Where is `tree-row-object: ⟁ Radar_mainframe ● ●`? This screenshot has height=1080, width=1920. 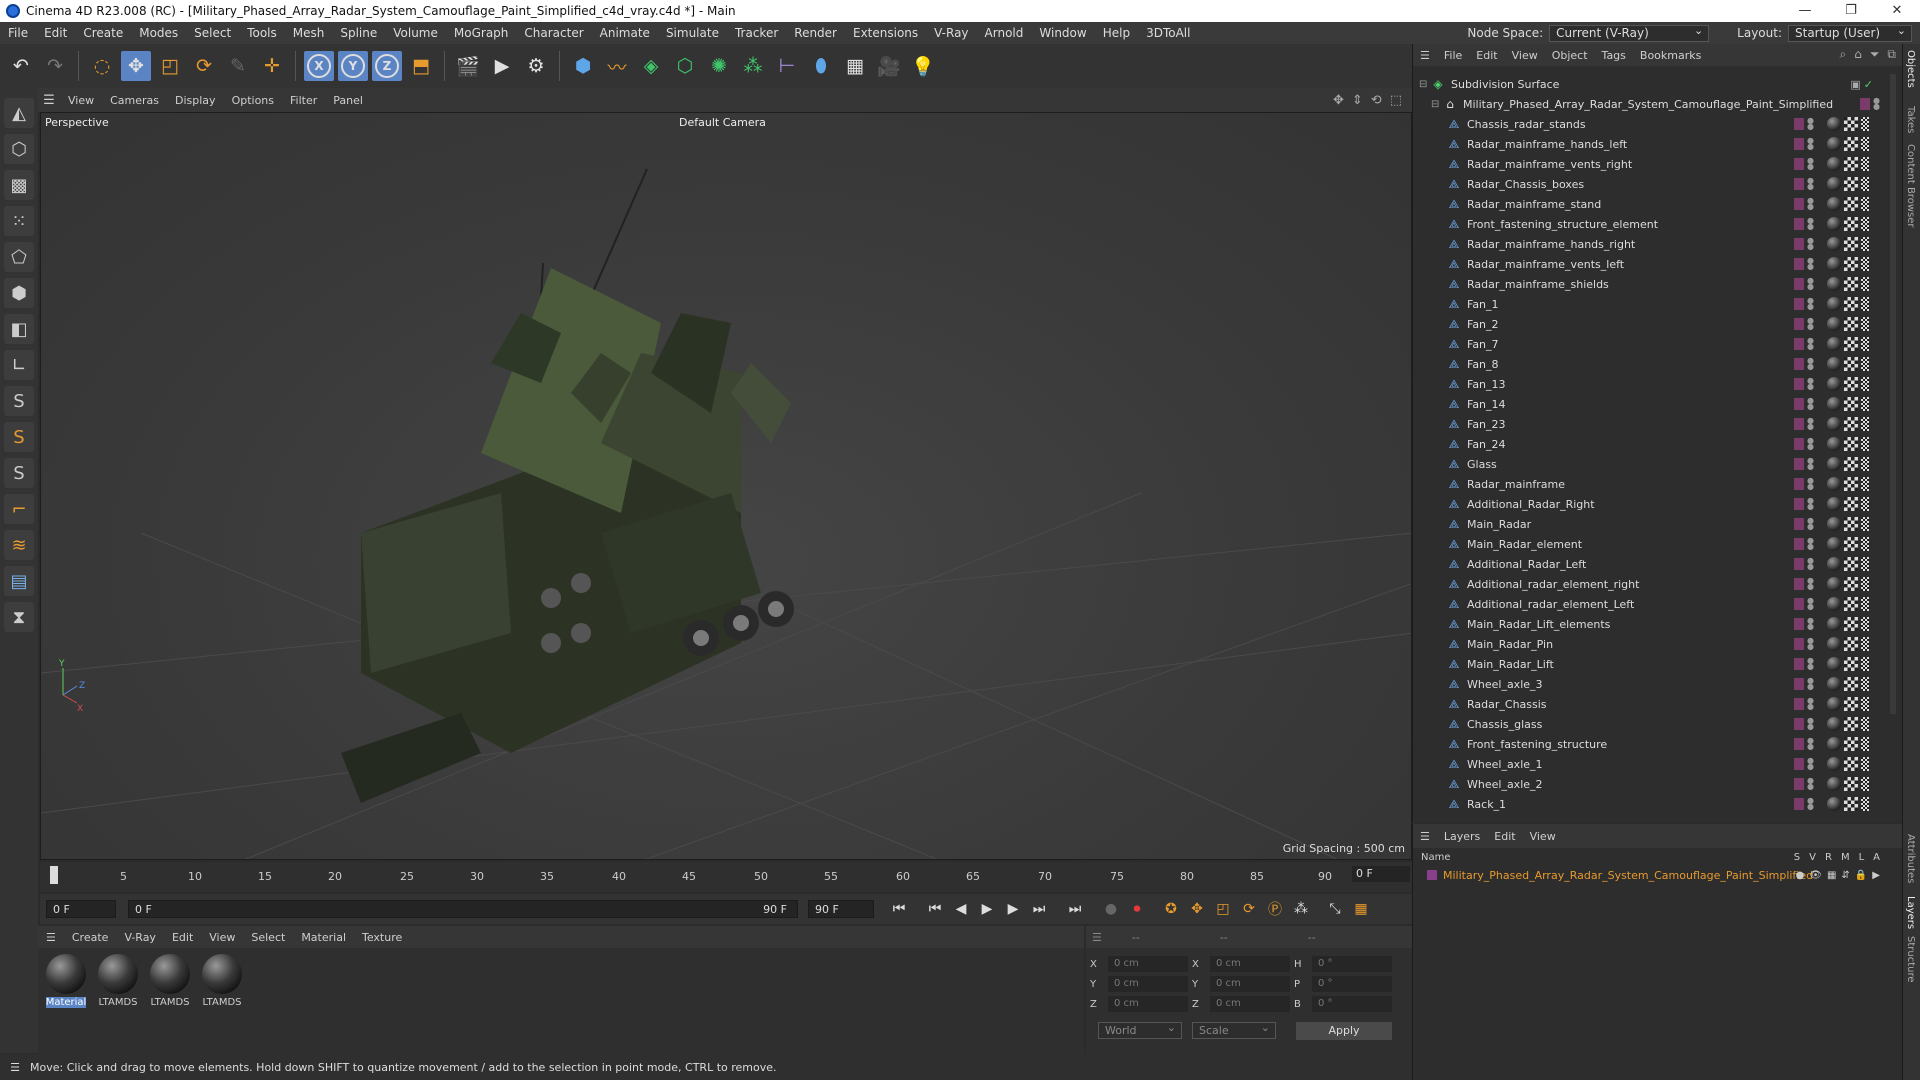
tree-row-object: ⟁ Radar_mainframe ● ● is located at coordinates (1658, 484).